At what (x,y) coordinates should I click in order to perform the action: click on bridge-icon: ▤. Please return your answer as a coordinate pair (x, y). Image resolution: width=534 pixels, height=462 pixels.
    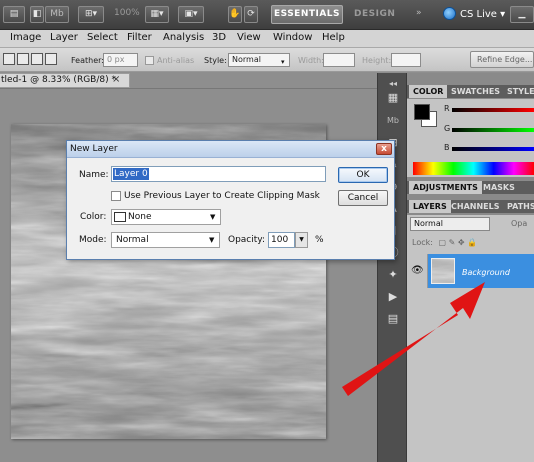
    Looking at the image, I should click on (14, 14).